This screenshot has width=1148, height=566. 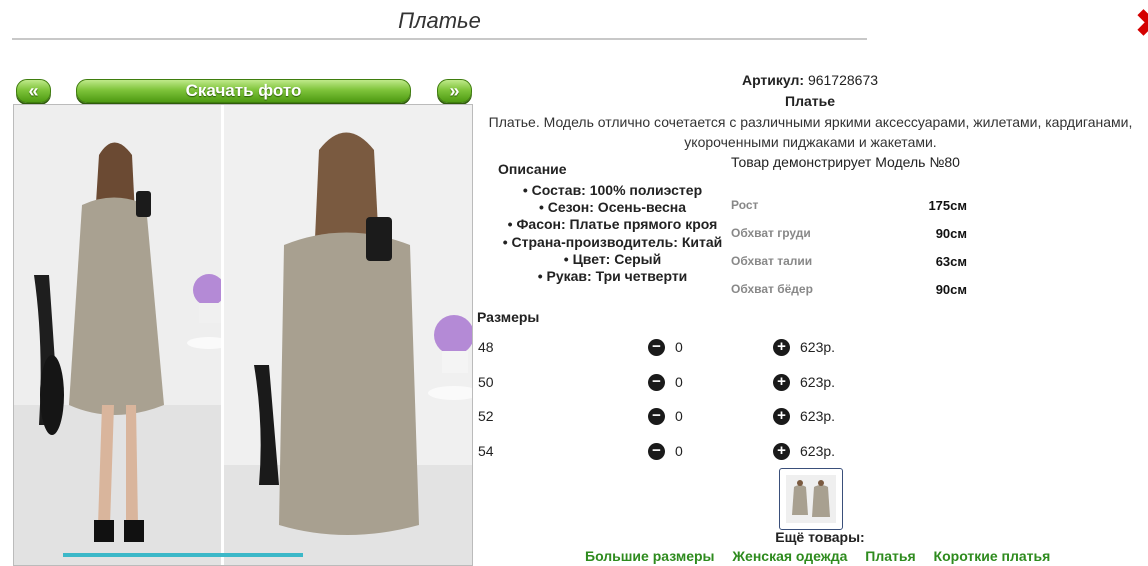 What do you see at coordinates (772, 261) in the screenshot?
I see `measurement-label: Обхват талии` at bounding box center [772, 261].